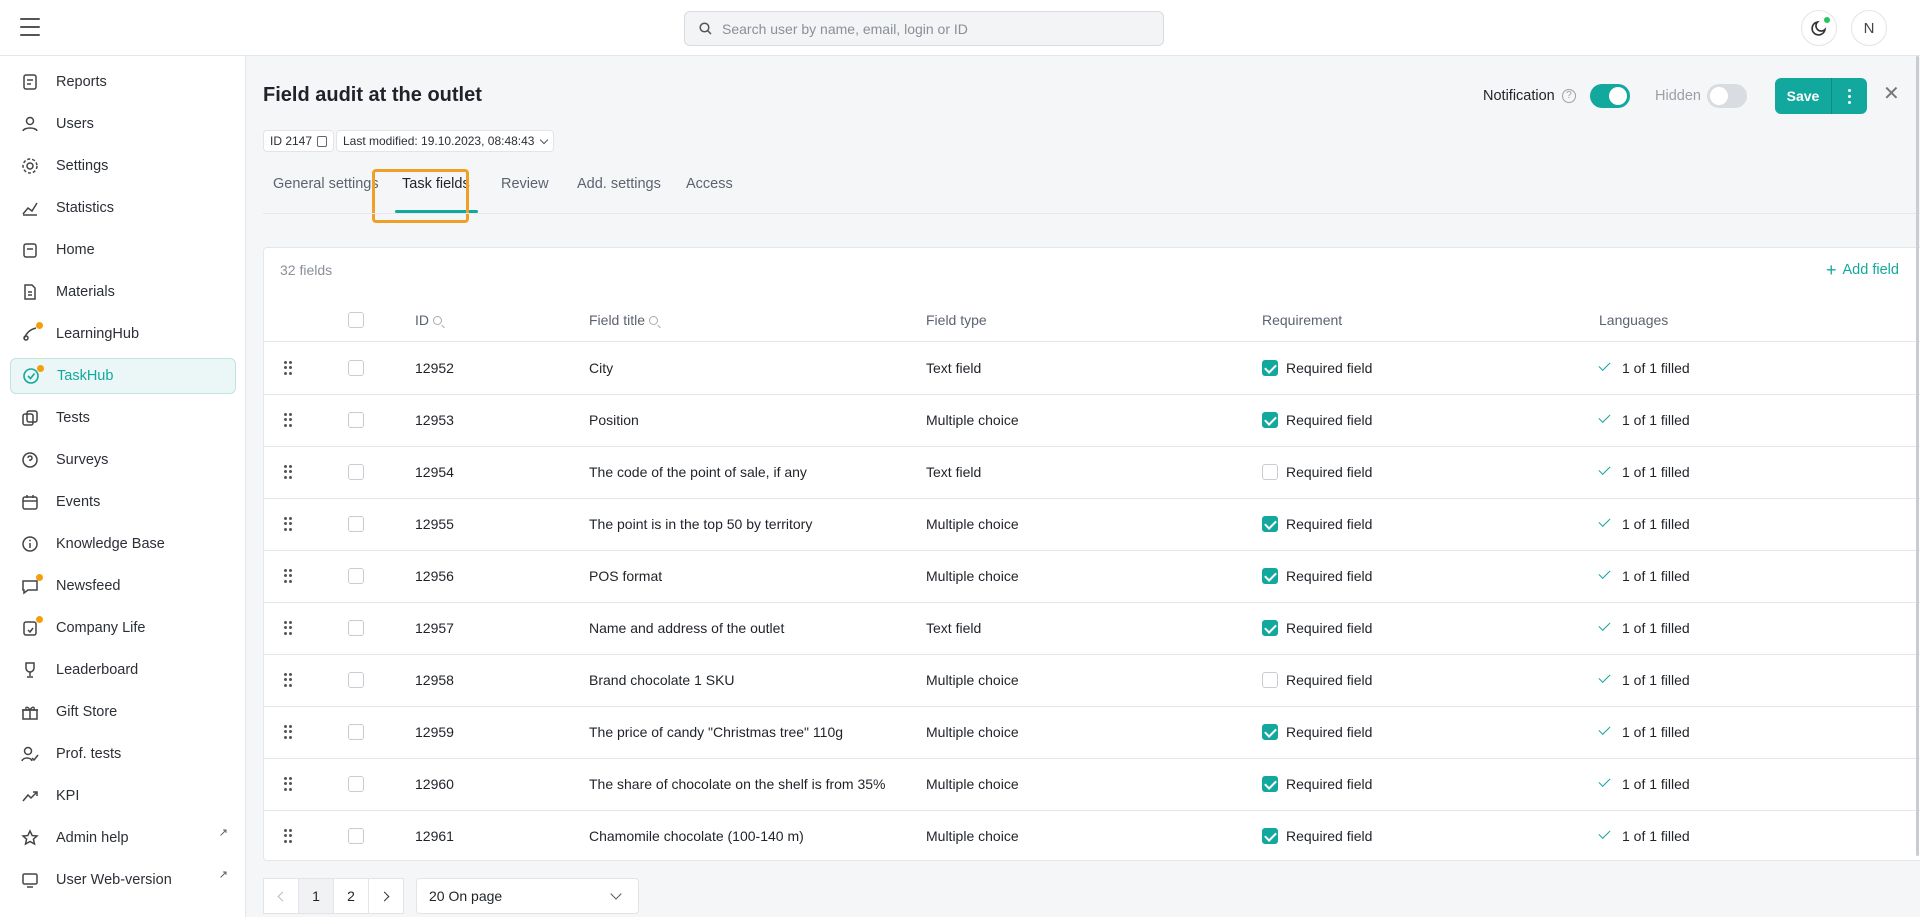  What do you see at coordinates (932, 28) in the screenshot?
I see `search-input` at bounding box center [932, 28].